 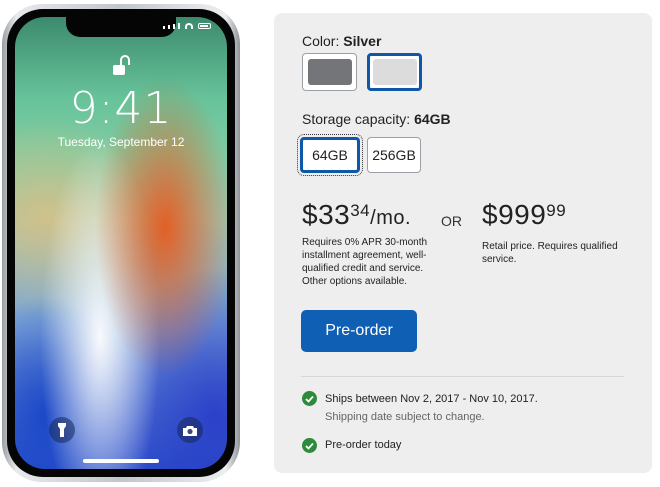 What do you see at coordinates (359, 331) in the screenshot?
I see `preorder-button: Pre-order` at bounding box center [359, 331].